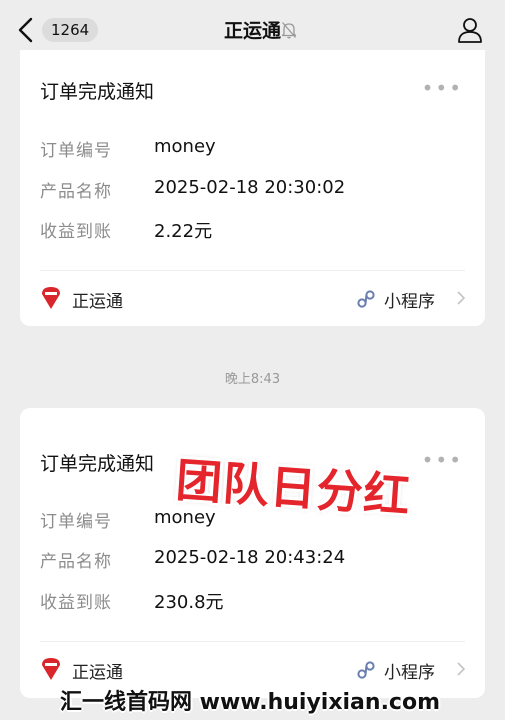 The width and height of the screenshot is (505, 720). What do you see at coordinates (470, 30) in the screenshot?
I see `profile-icon` at bounding box center [470, 30].